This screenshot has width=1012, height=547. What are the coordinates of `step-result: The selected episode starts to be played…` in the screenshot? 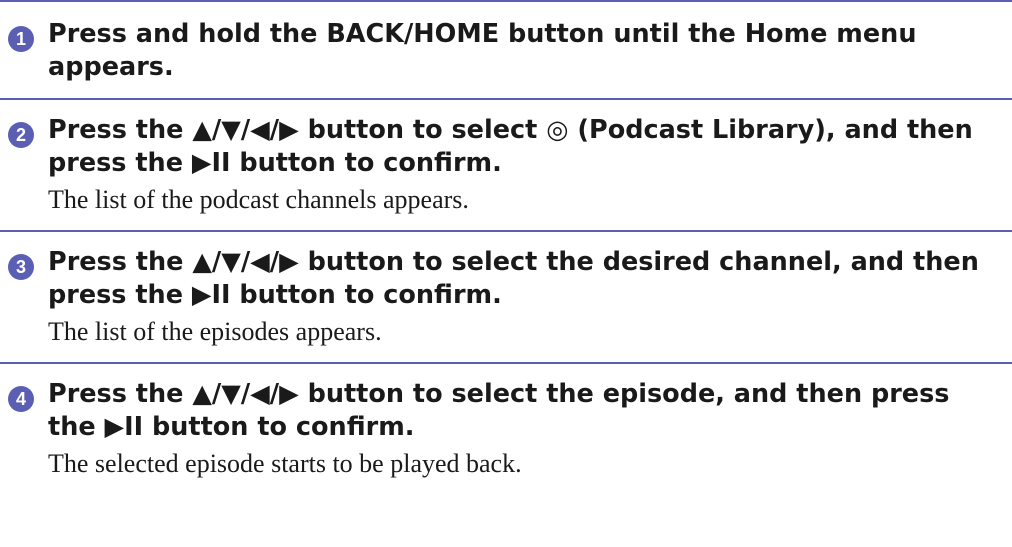 It's located at (285, 463).